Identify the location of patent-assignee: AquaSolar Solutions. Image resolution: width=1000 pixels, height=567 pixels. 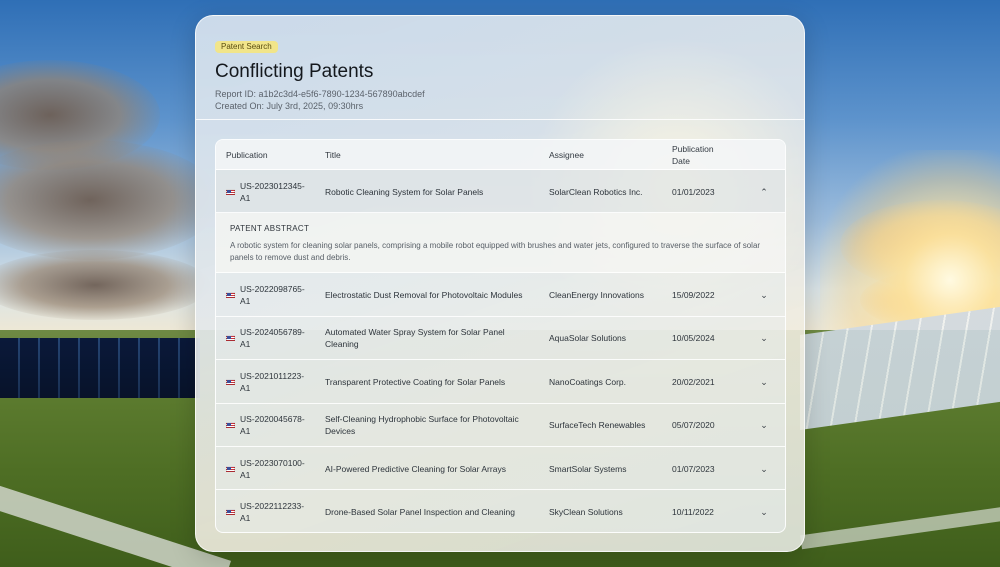
(588, 338).